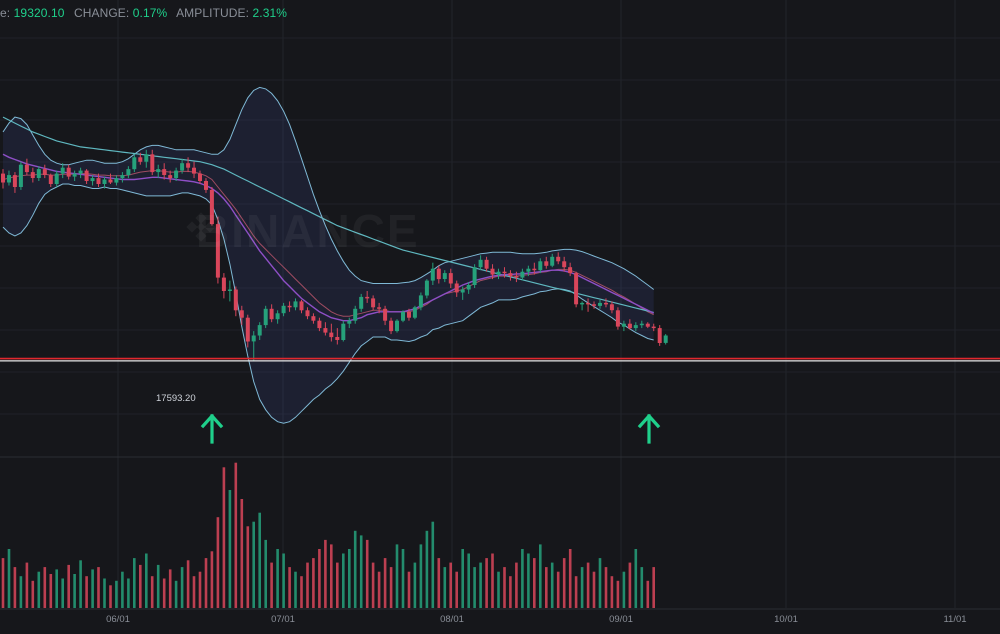 This screenshot has height=634, width=1000. I want to click on price-value: 19320.10, so click(39, 13).